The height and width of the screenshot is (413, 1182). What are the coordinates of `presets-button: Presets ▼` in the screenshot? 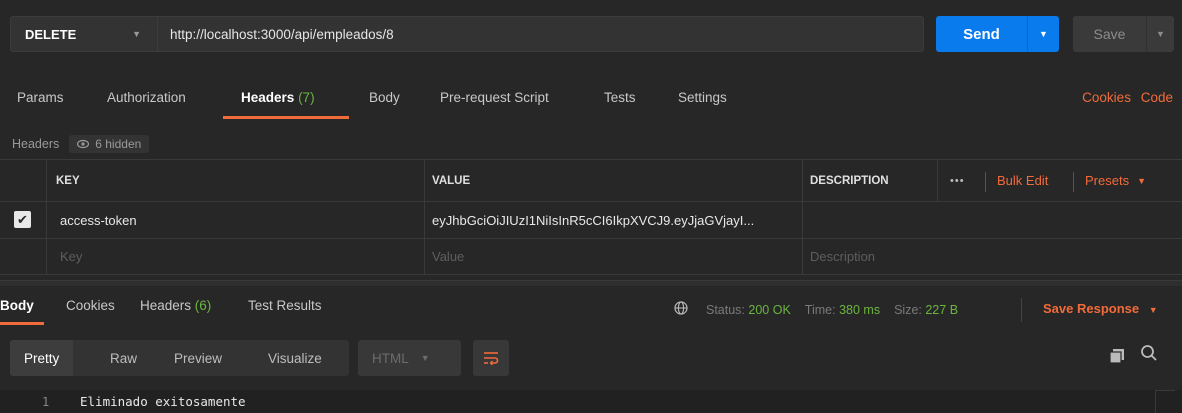 It's located at (1111, 180).